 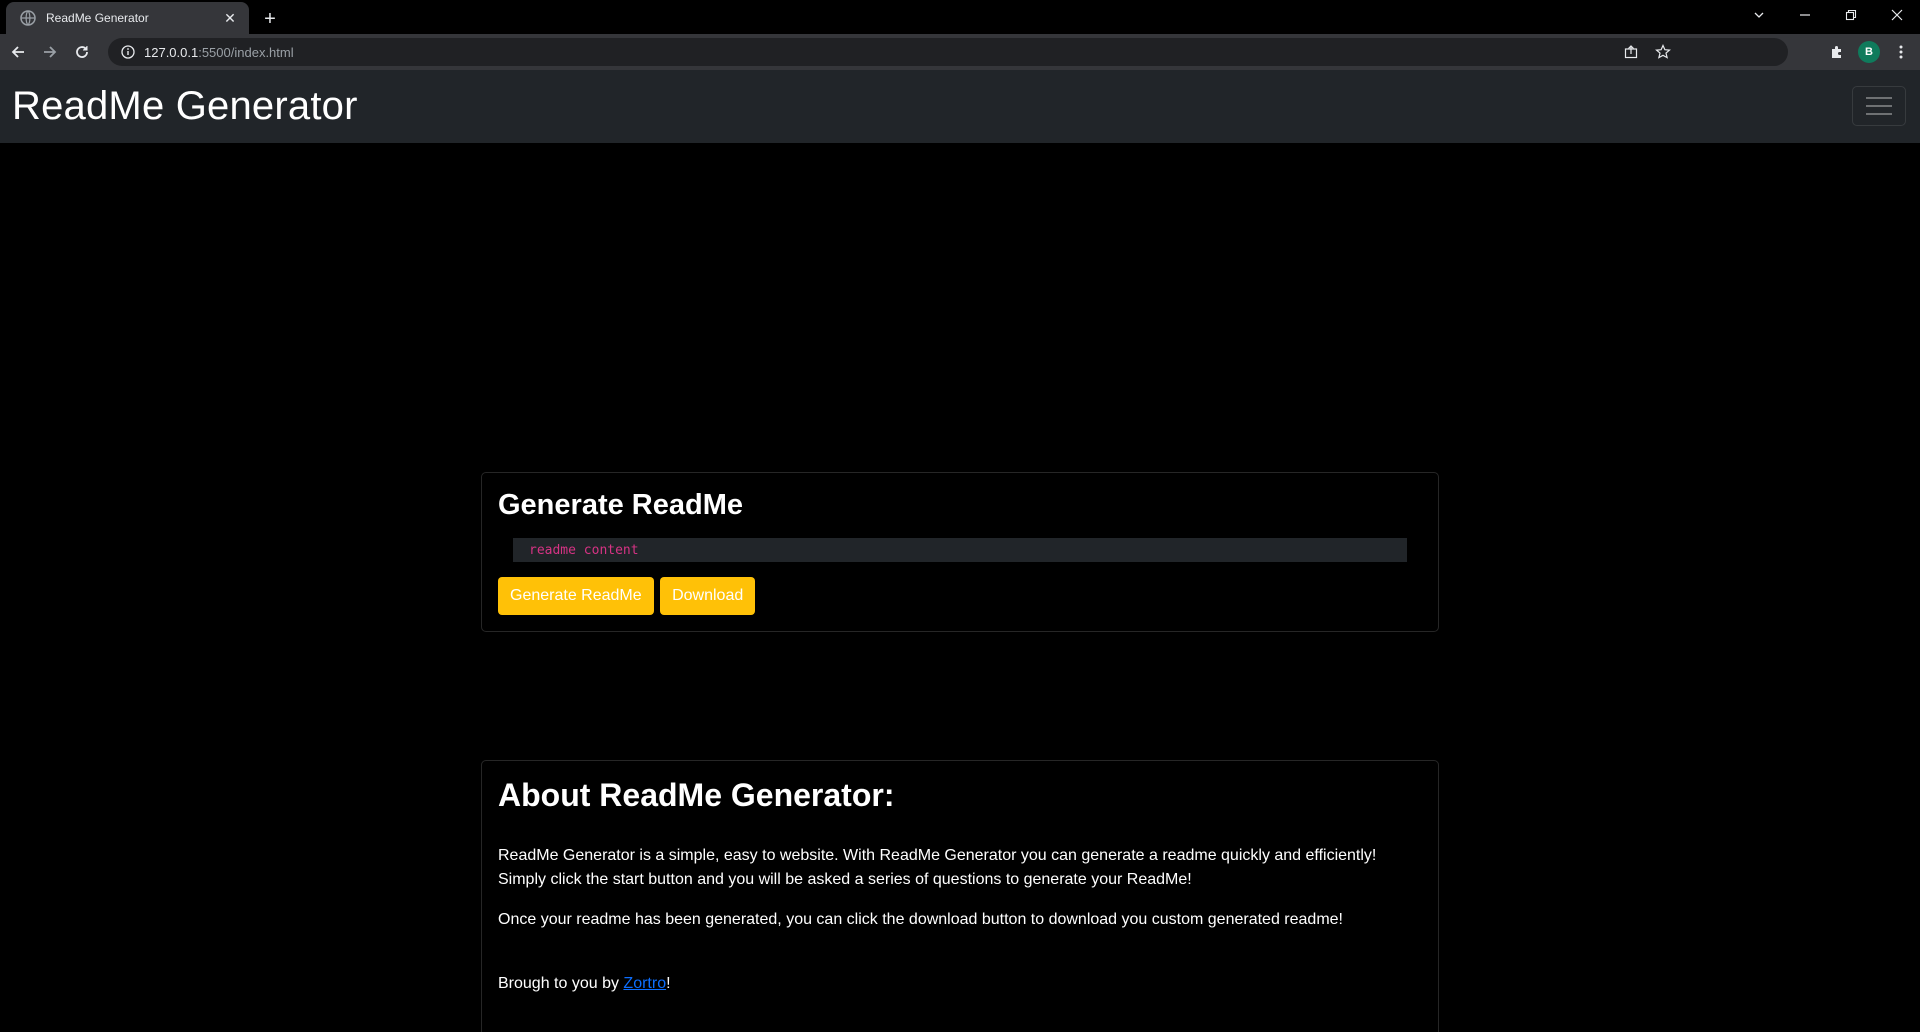 I want to click on window-controls, so click(x=1828, y=15).